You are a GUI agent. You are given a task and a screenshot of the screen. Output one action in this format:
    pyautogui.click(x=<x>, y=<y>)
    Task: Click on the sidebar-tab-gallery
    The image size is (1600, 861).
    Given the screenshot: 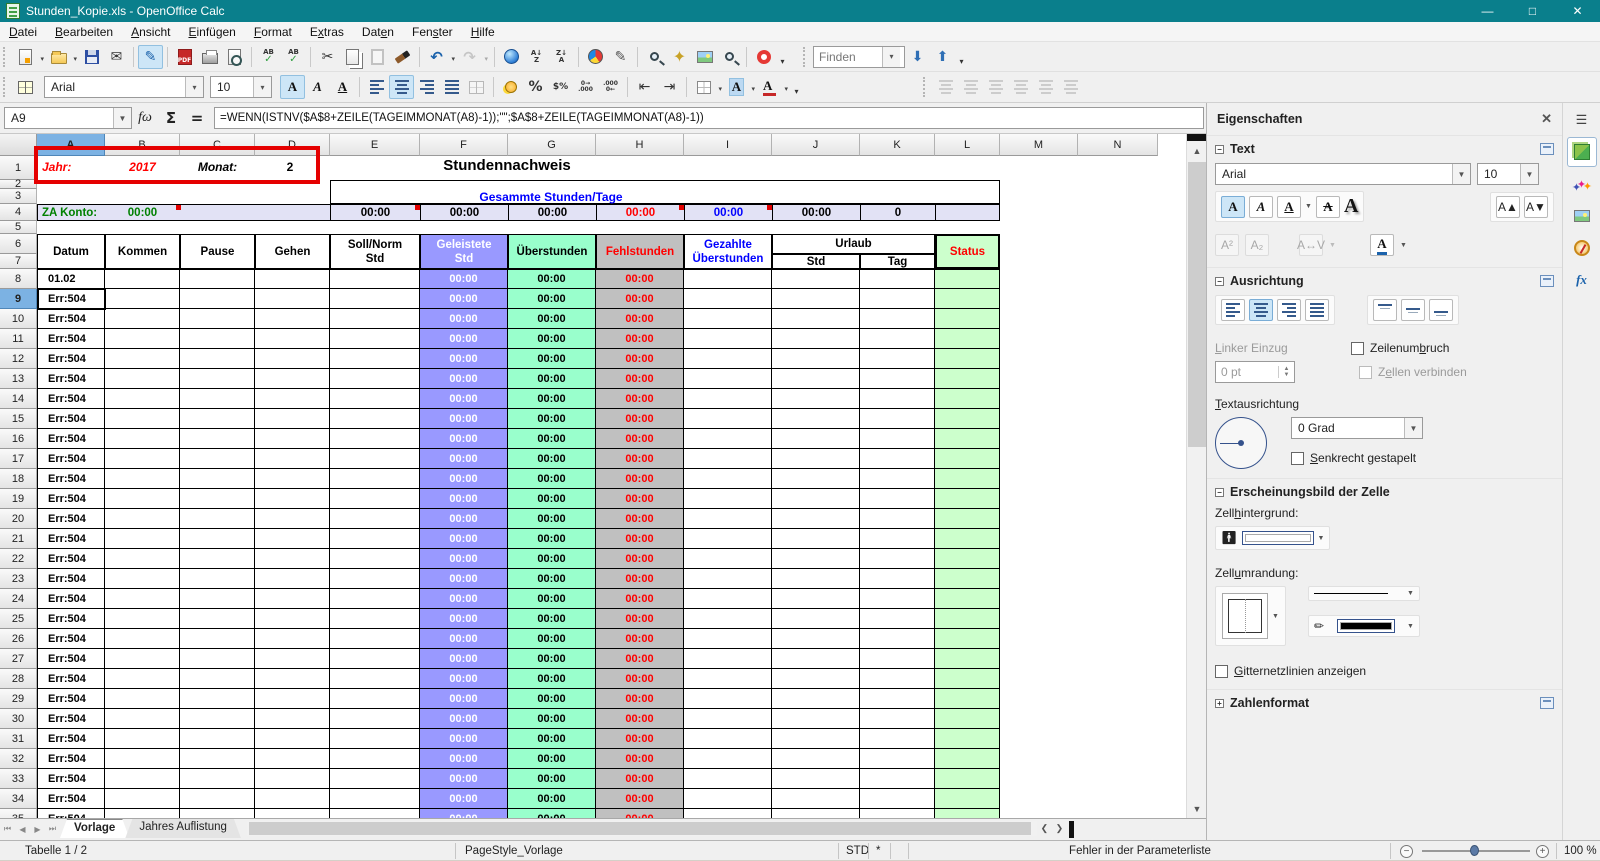 What is the action you would take?
    pyautogui.click(x=1582, y=216)
    